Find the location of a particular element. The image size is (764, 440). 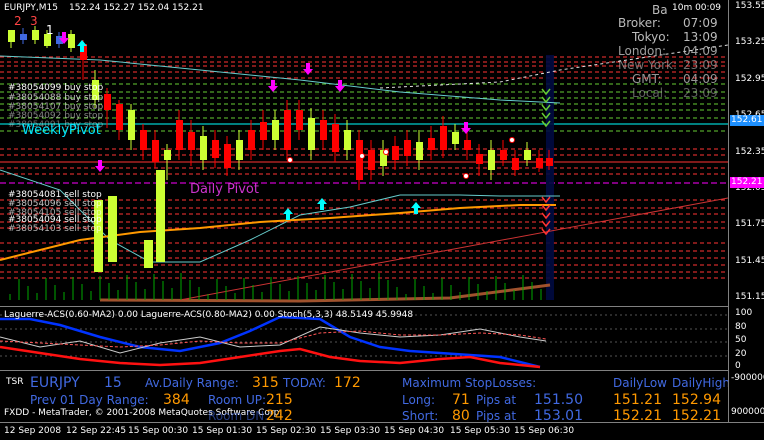

max-stoploss-label: Maximum StopLosses: is located at coordinates (469, 383).